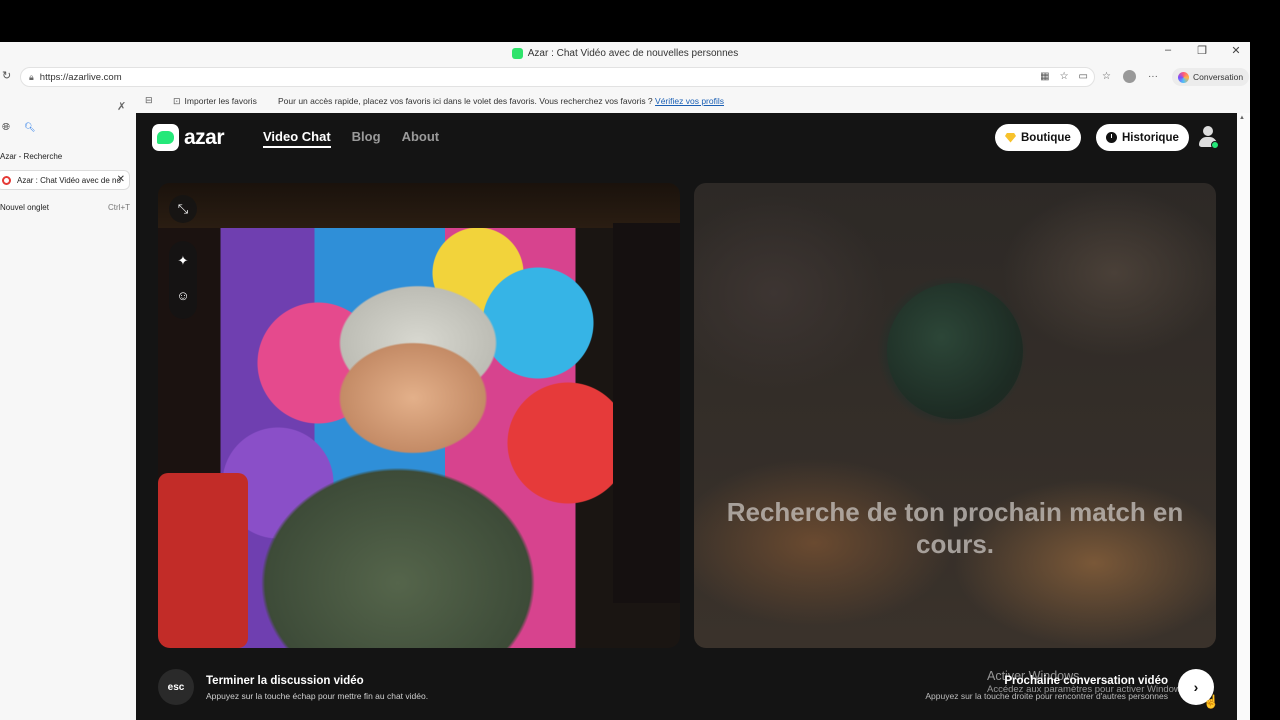 Image resolution: width=1280 pixels, height=720 pixels. Describe the element at coordinates (1218, 77) in the screenshot. I see `copilot-label: Conversation` at that location.